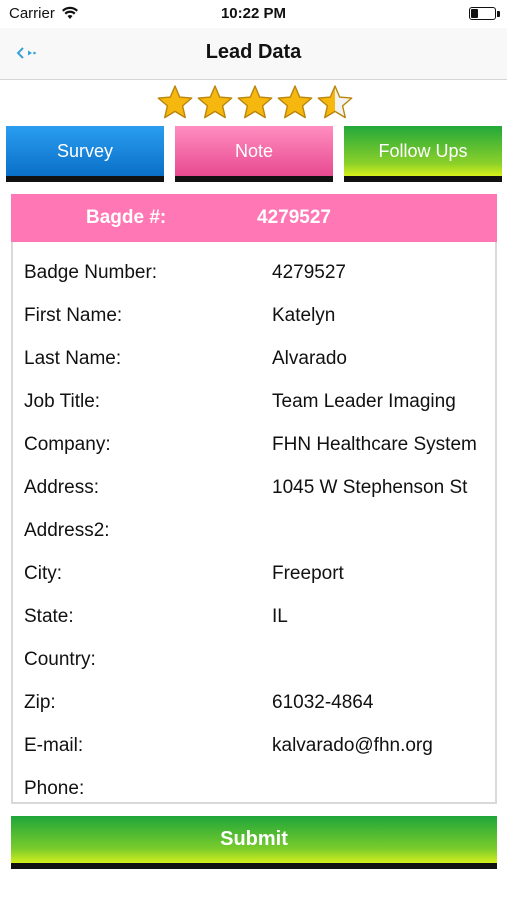 The image size is (507, 900). I want to click on page-title: Lead Data, so click(253, 52).